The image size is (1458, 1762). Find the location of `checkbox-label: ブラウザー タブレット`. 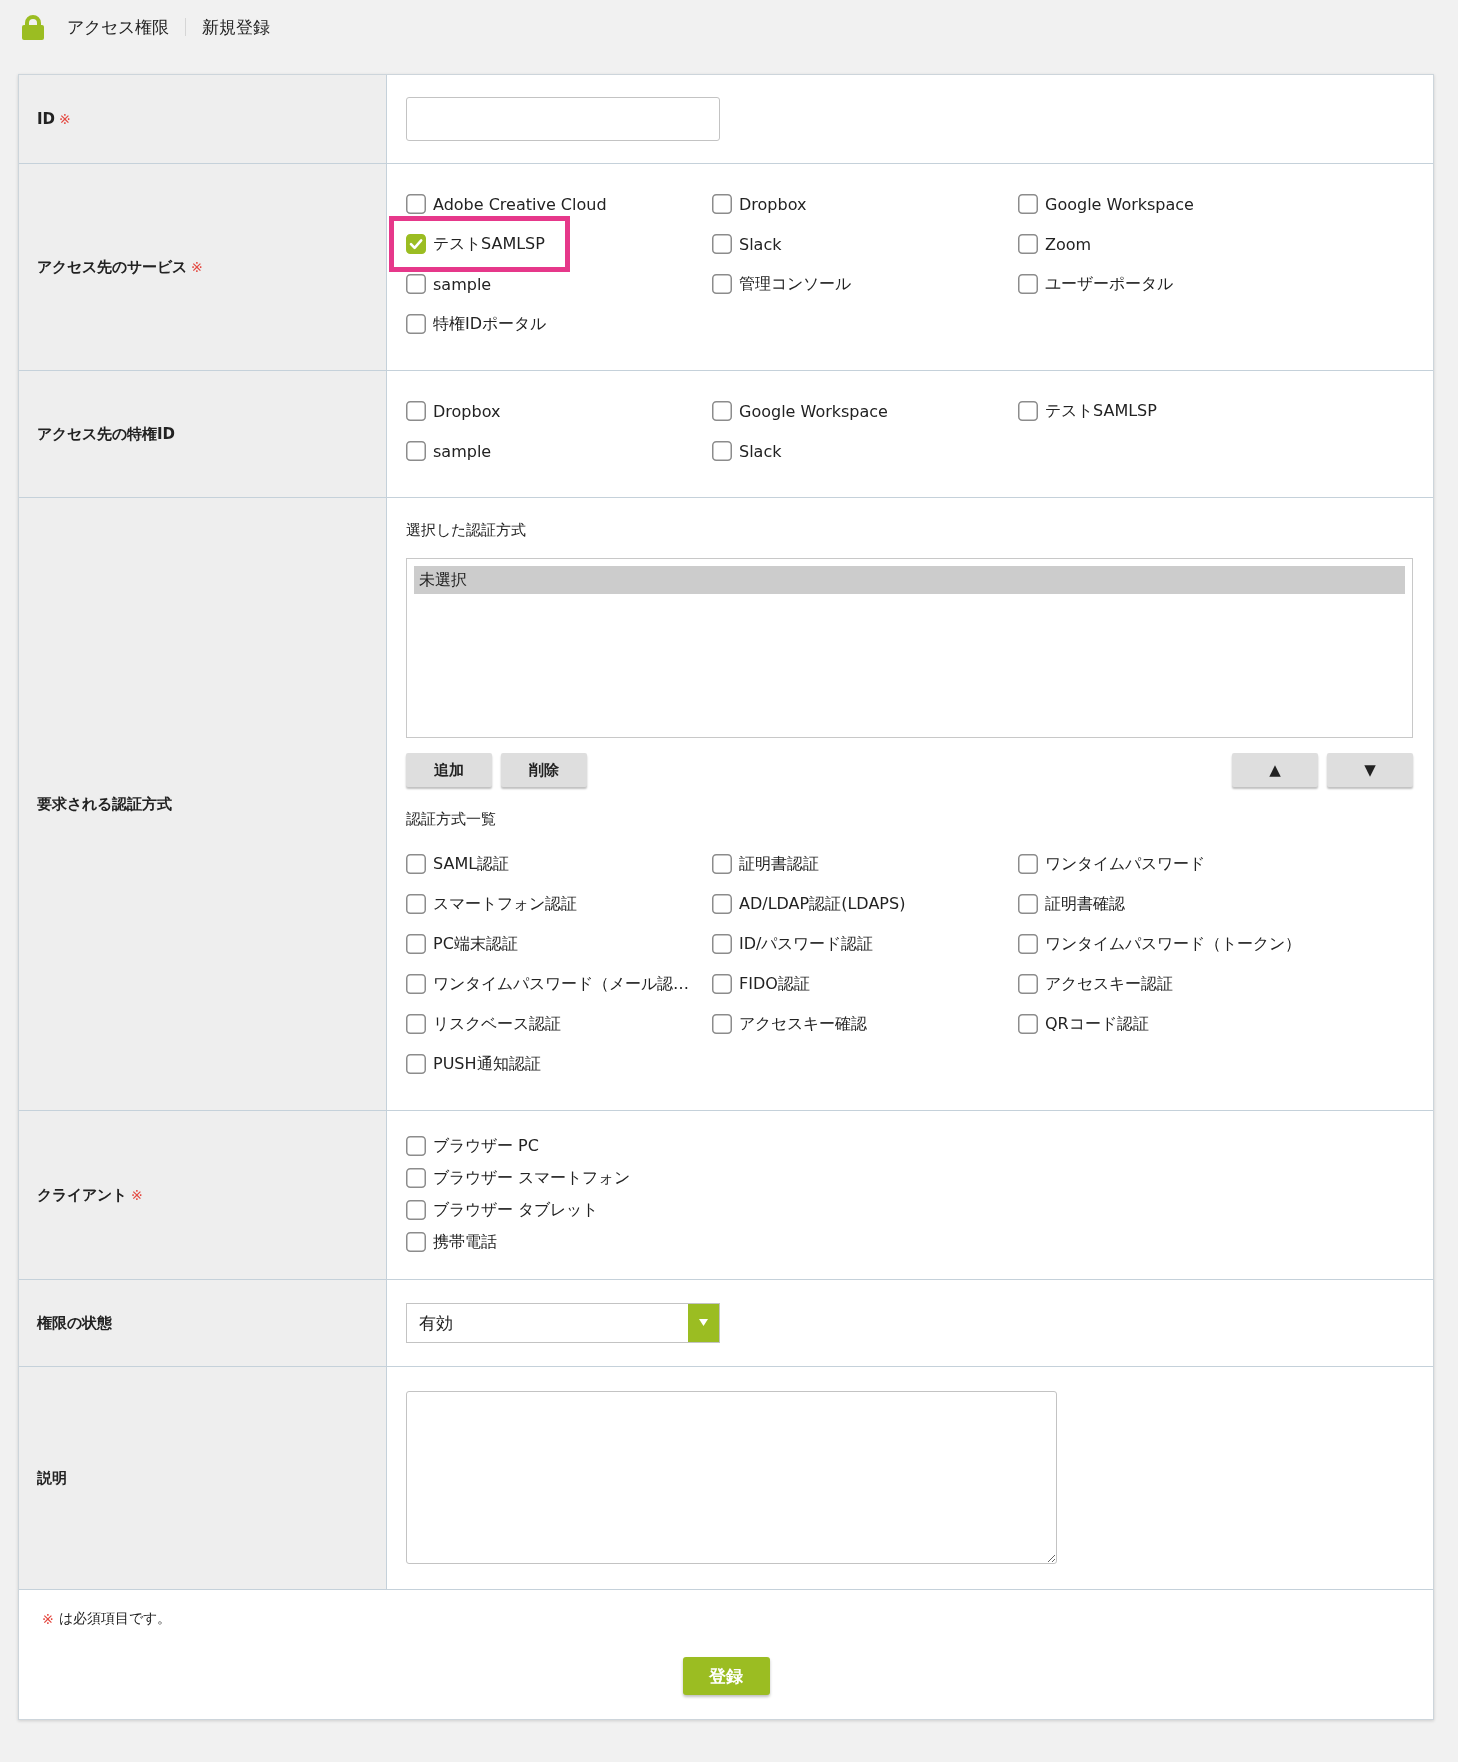

checkbox-label: ブラウザー タブレット is located at coordinates (516, 1210).